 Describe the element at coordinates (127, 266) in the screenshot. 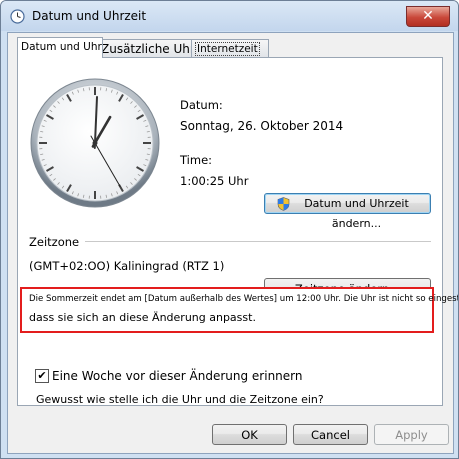

I see `timezone-value: (GMT+02:OO) Kaliningrad (RTZ 1)` at that location.